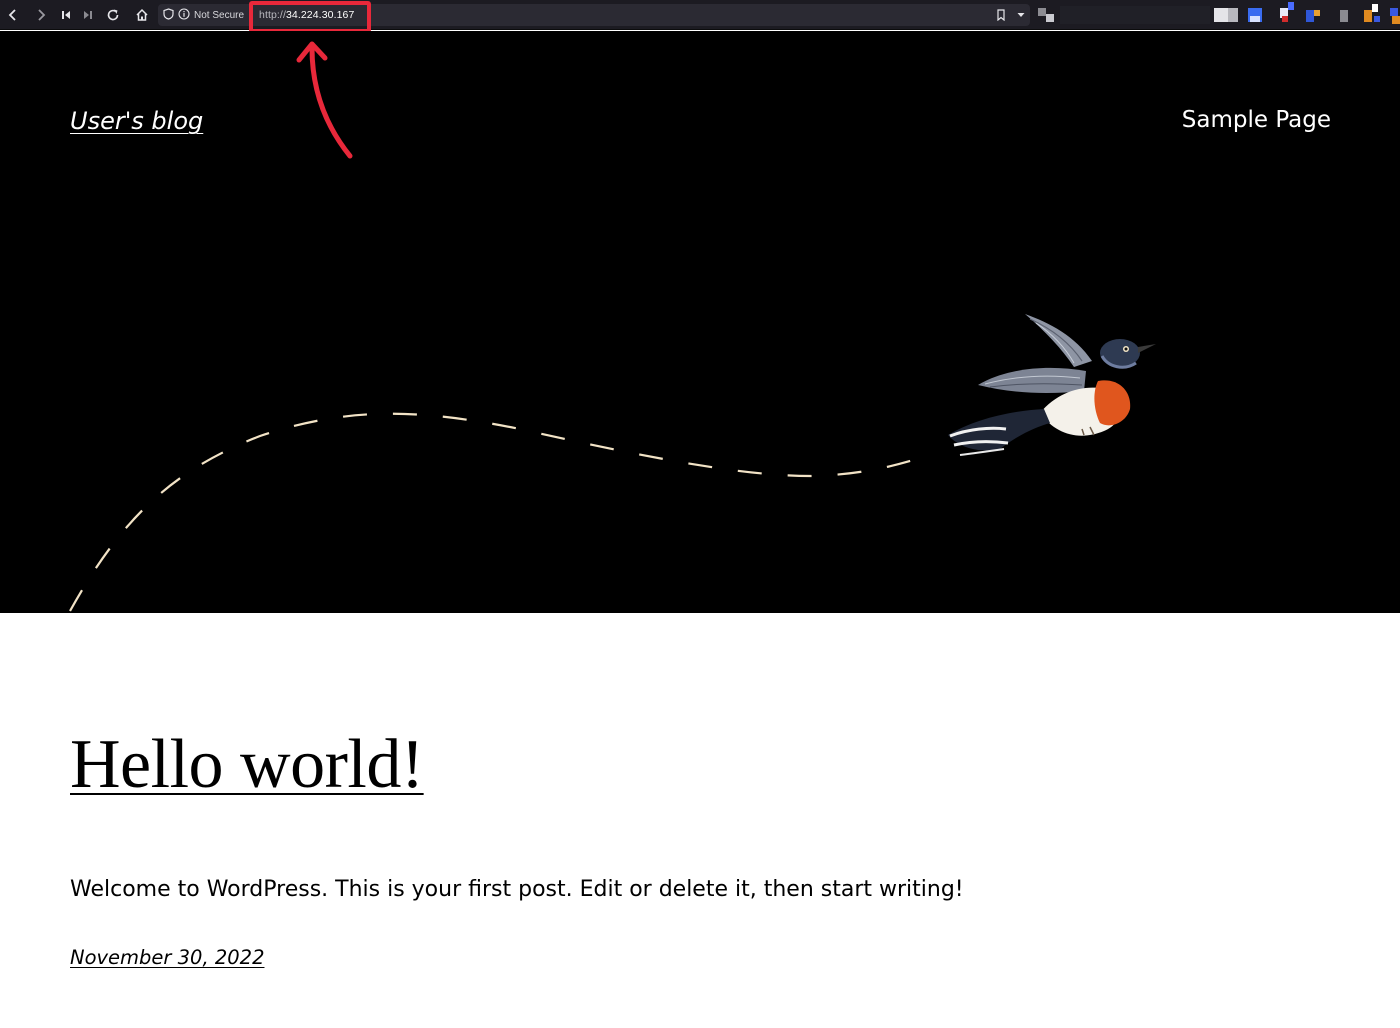  I want to click on home-icon, so click(142, 15).